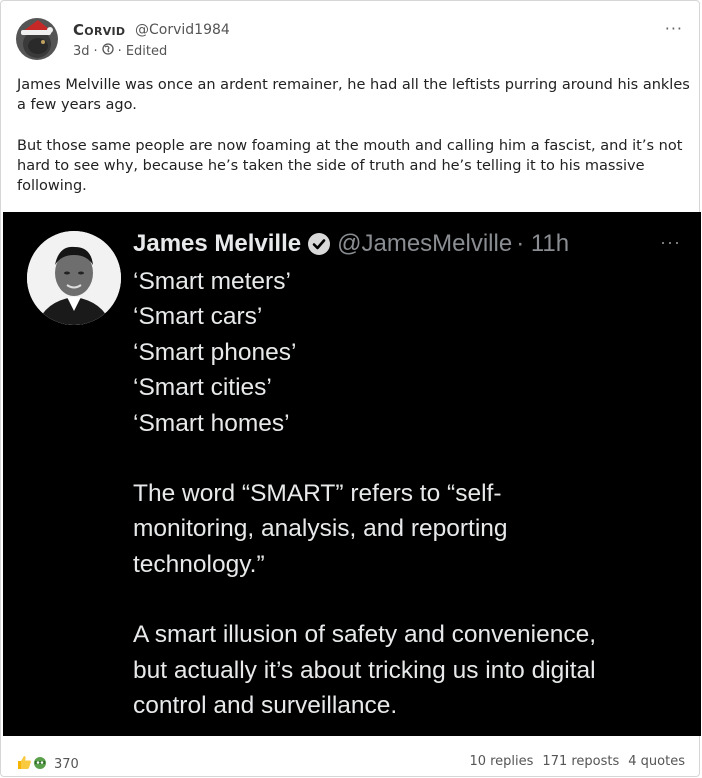  What do you see at coordinates (40, 764) in the screenshot?
I see `reaction-icon` at bounding box center [40, 764].